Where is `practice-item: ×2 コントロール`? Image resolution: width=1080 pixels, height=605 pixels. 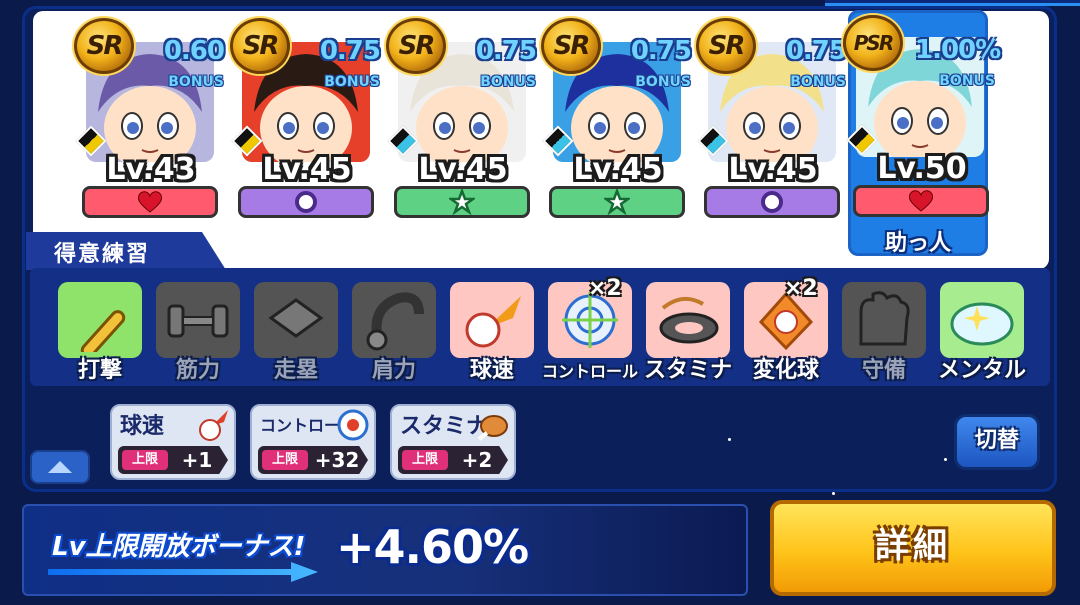 practice-item: ×2 コントロール is located at coordinates (590, 331).